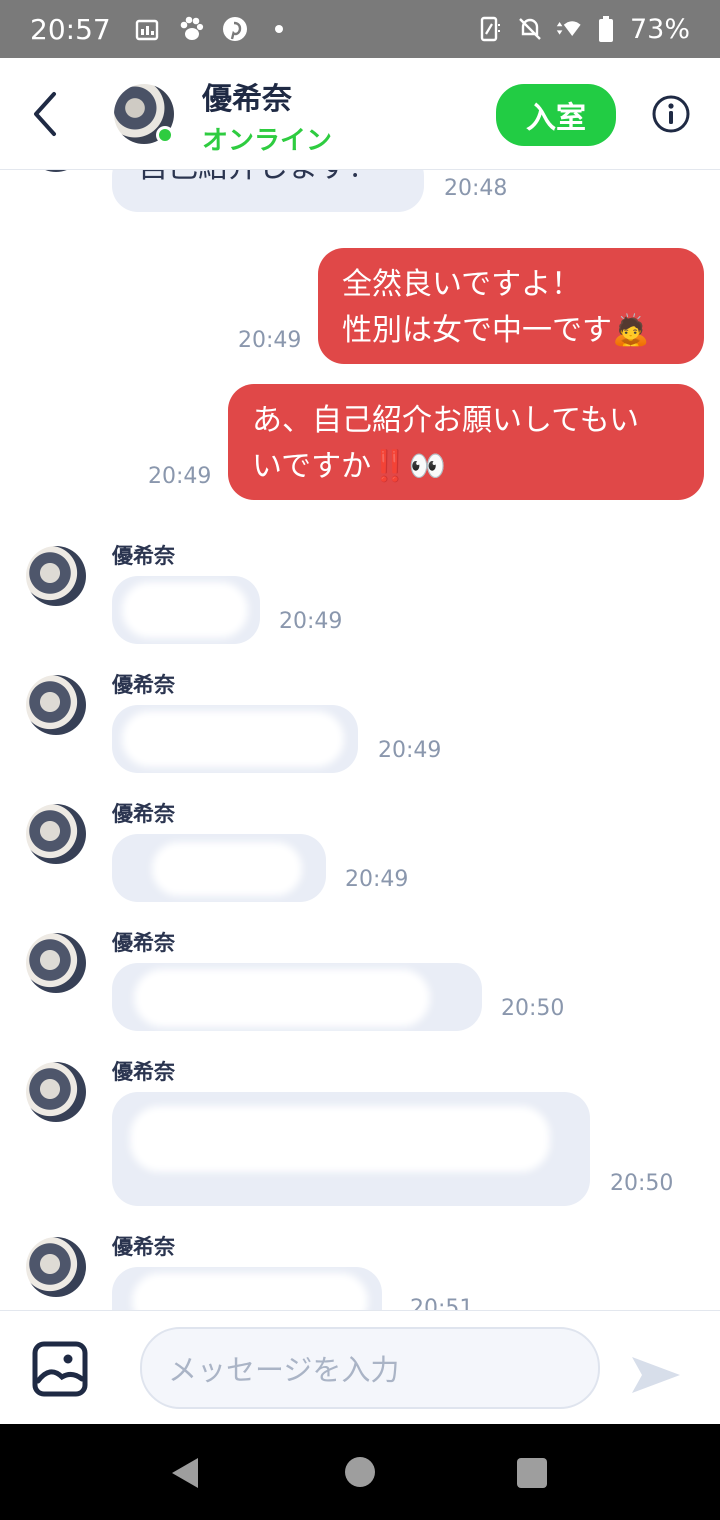 The image size is (720, 1520). I want to click on message-line: 全然良いですよ！, so click(462, 284).